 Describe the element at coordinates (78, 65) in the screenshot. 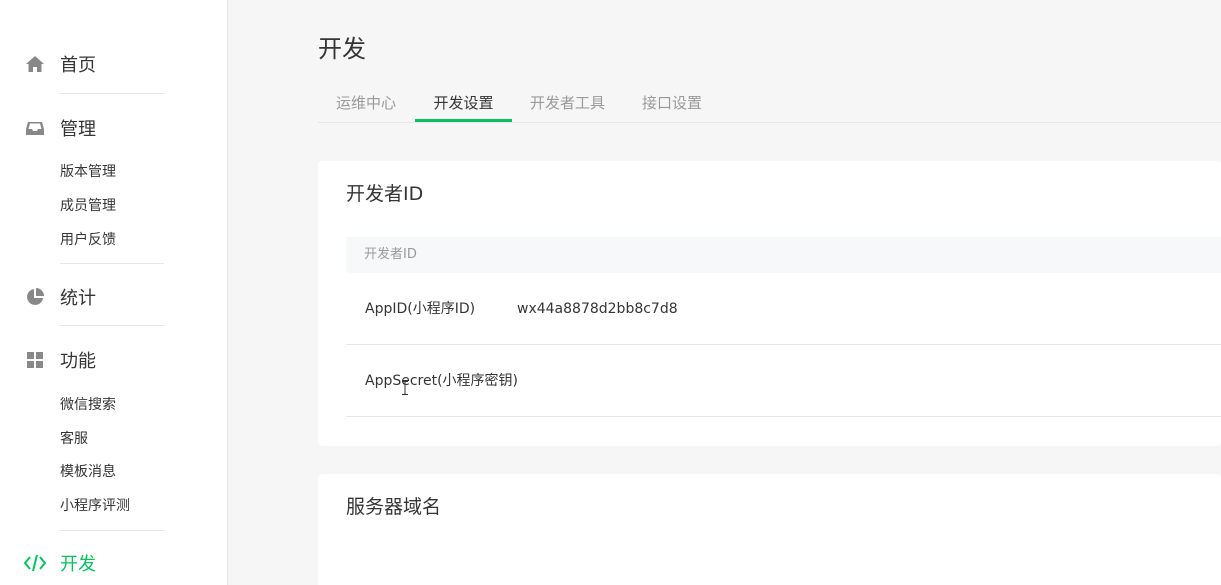

I see `nav-home-label: 首页` at that location.